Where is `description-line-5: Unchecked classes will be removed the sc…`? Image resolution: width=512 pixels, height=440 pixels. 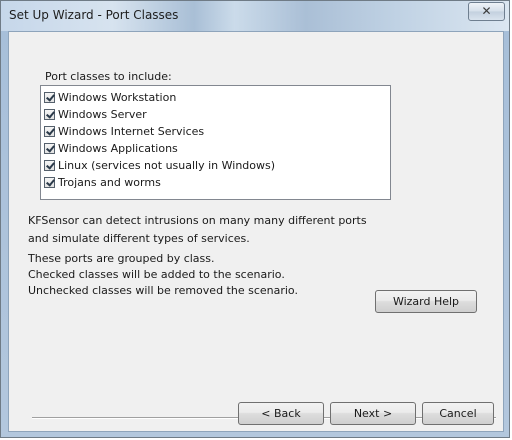
description-line-5: Unchecked classes will be removed the sc… is located at coordinates (163, 290).